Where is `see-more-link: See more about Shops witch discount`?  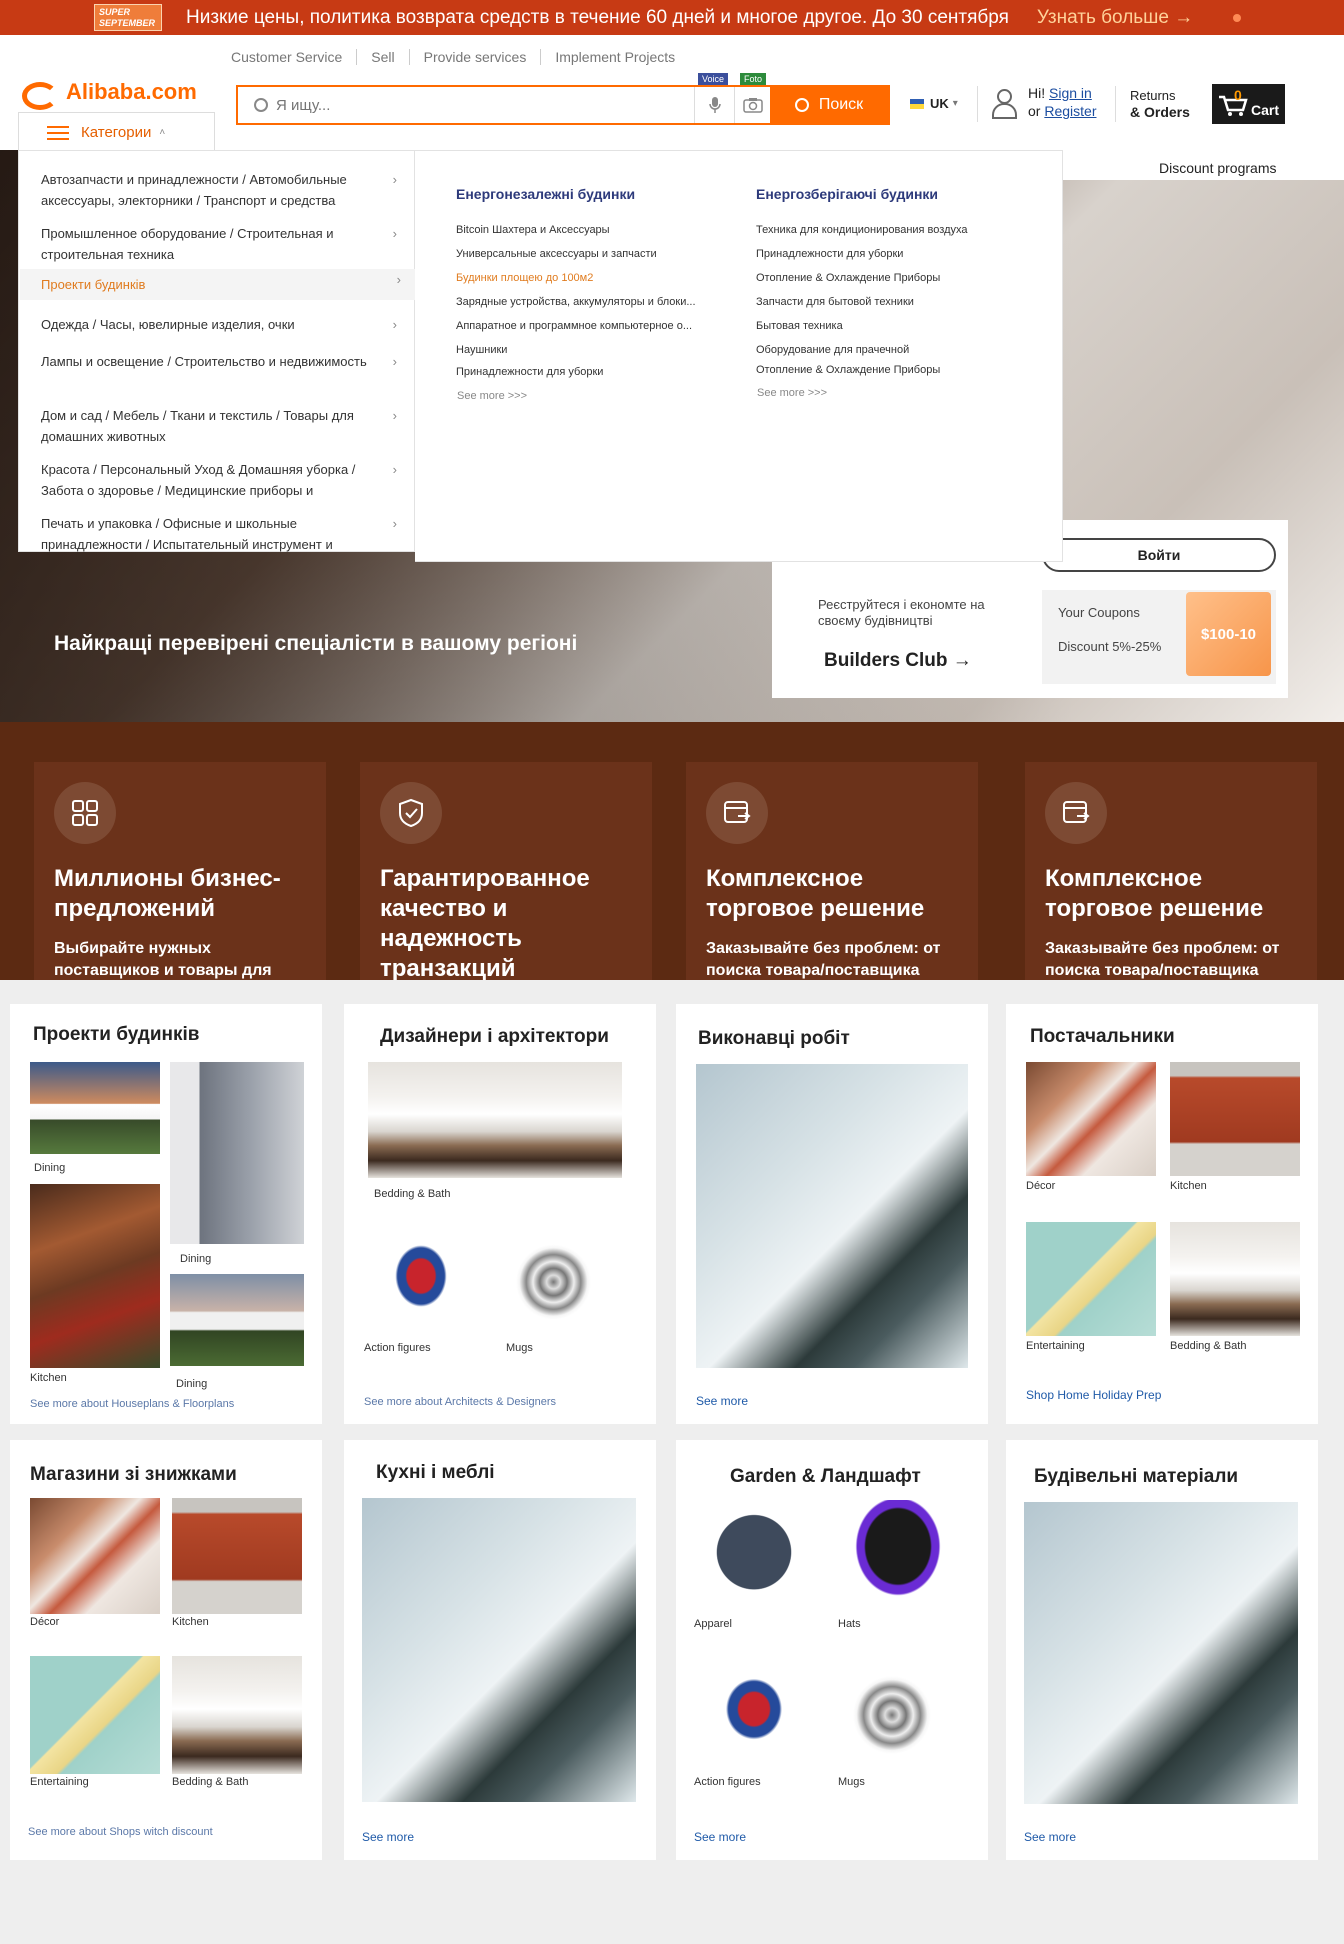 see-more-link: See more about Shops witch discount is located at coordinates (120, 1832).